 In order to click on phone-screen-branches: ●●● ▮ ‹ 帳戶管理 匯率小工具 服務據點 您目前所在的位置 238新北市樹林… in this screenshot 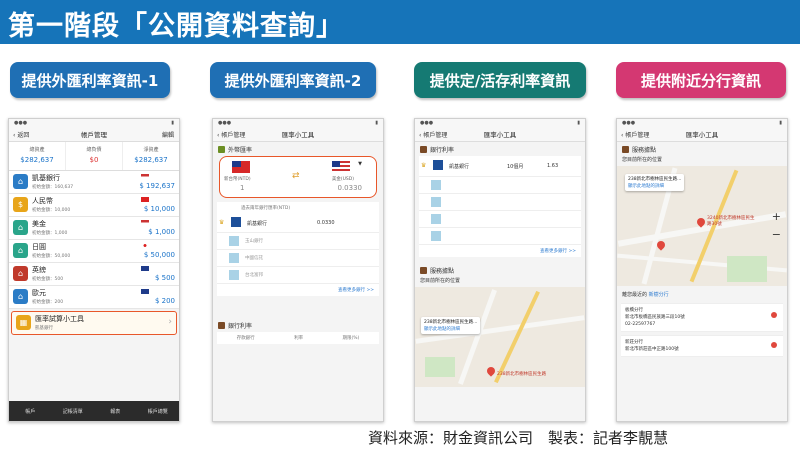, I will do `click(702, 270)`.